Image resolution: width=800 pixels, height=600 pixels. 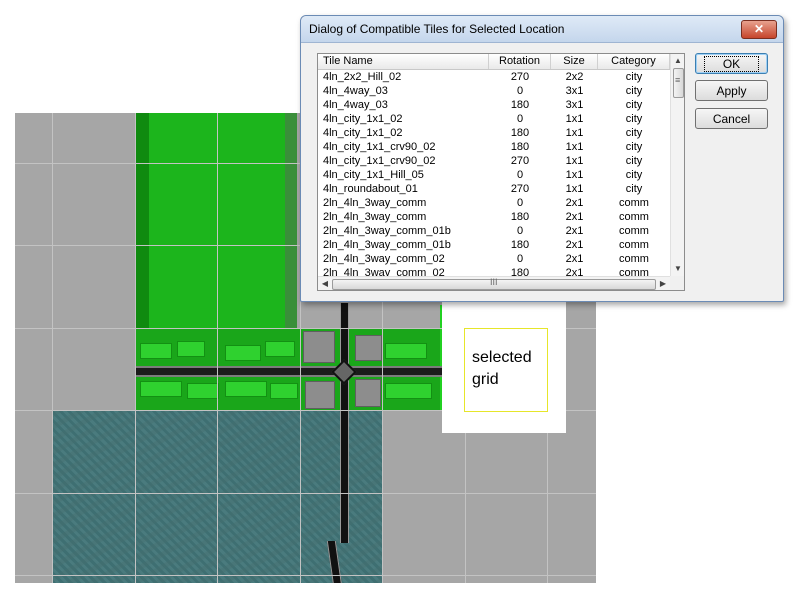 What do you see at coordinates (678, 83) in the screenshot?
I see `vertical-scroll-thumb` at bounding box center [678, 83].